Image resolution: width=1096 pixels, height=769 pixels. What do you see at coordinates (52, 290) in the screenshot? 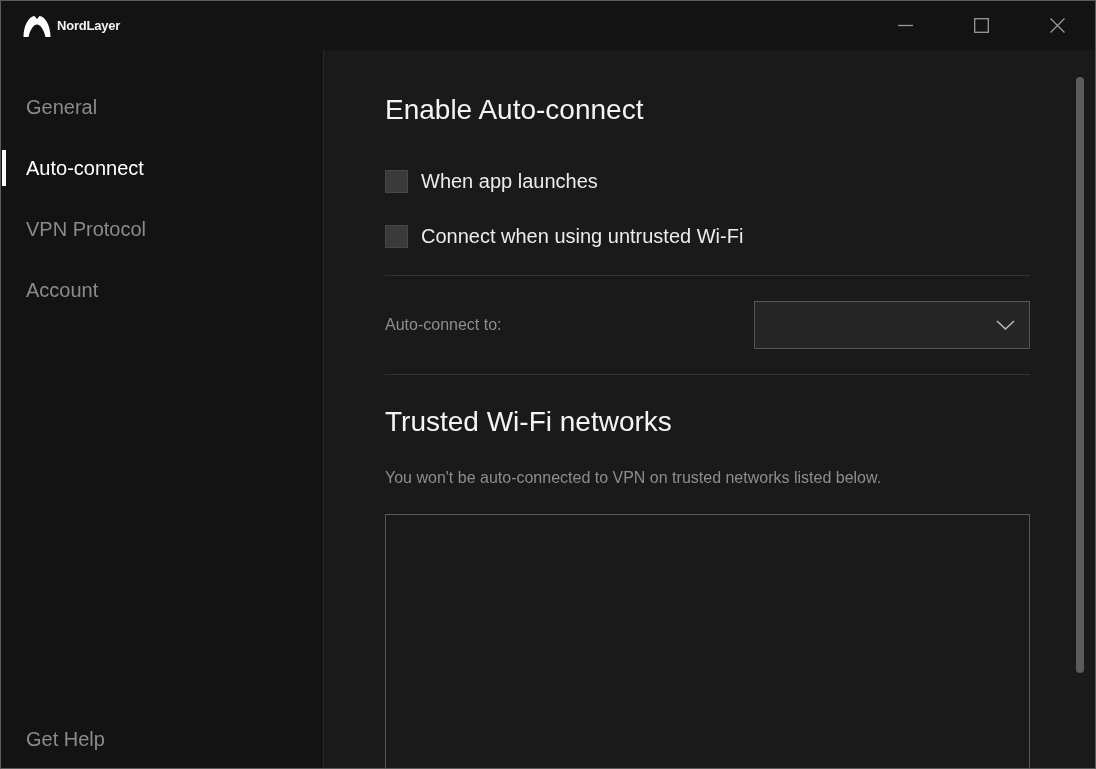
I see `sidebar-item: Account` at bounding box center [52, 290].